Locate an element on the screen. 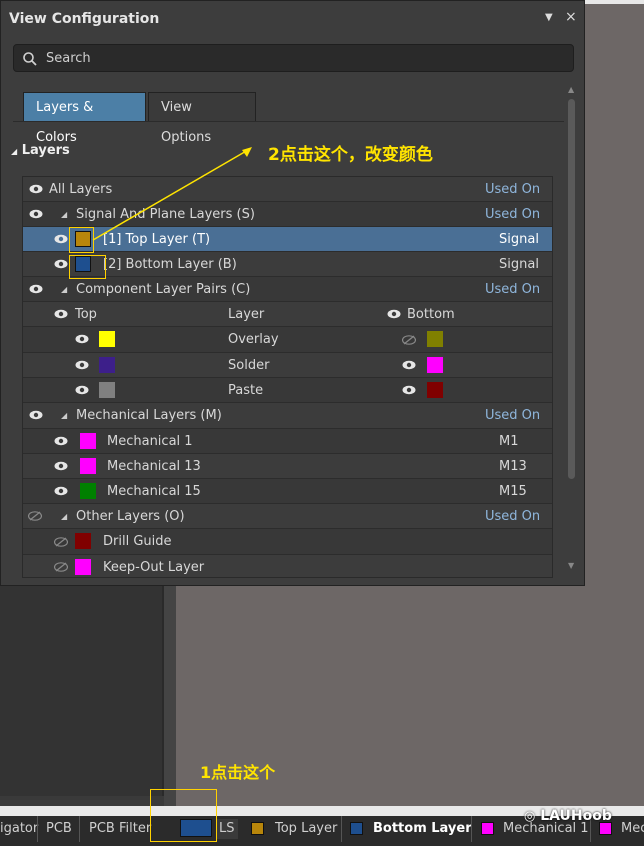 This screenshot has height=846, width=644. row-top-layer: [1] Top Layer (T) Signal is located at coordinates (287, 239).